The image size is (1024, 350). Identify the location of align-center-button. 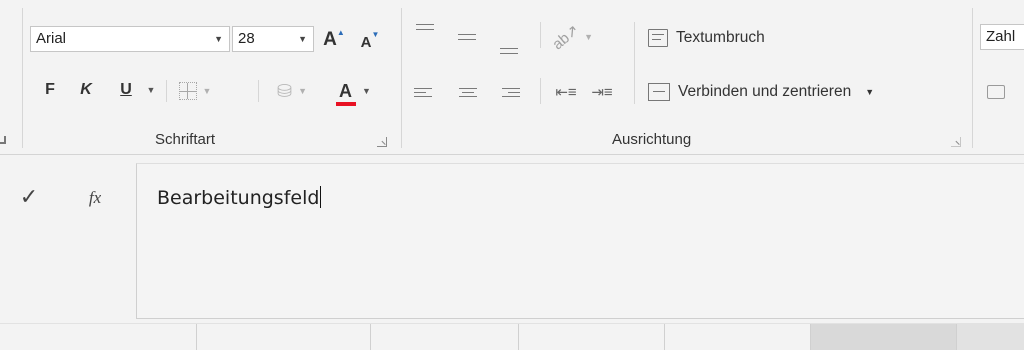
(468, 92).